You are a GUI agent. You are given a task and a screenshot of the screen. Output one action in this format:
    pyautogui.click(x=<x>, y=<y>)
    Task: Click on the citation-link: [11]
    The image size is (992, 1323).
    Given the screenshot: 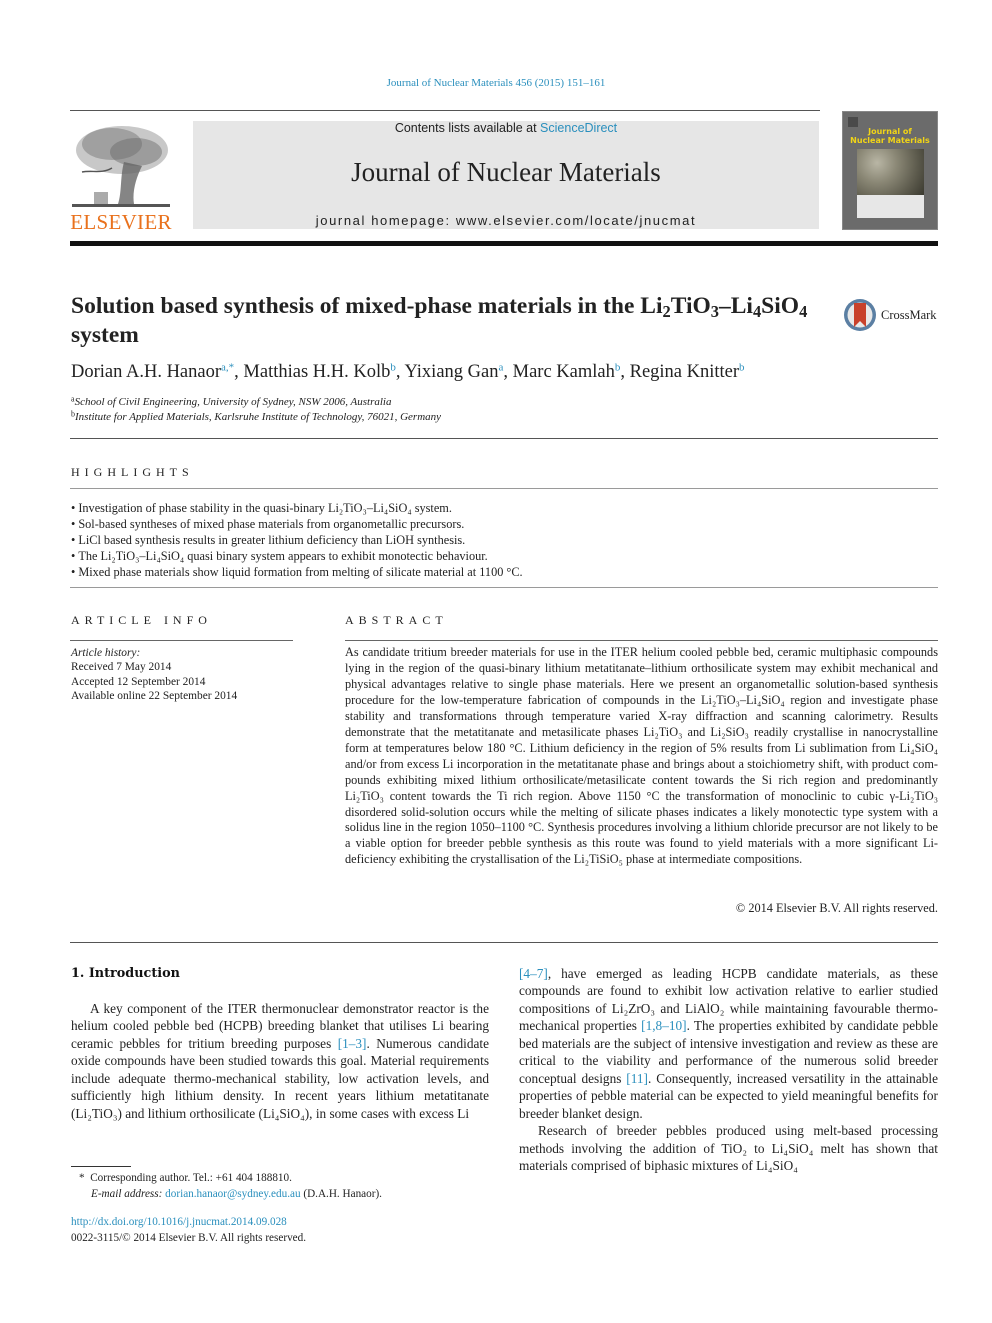 What is the action you would take?
    pyautogui.click(x=637, y=1078)
    